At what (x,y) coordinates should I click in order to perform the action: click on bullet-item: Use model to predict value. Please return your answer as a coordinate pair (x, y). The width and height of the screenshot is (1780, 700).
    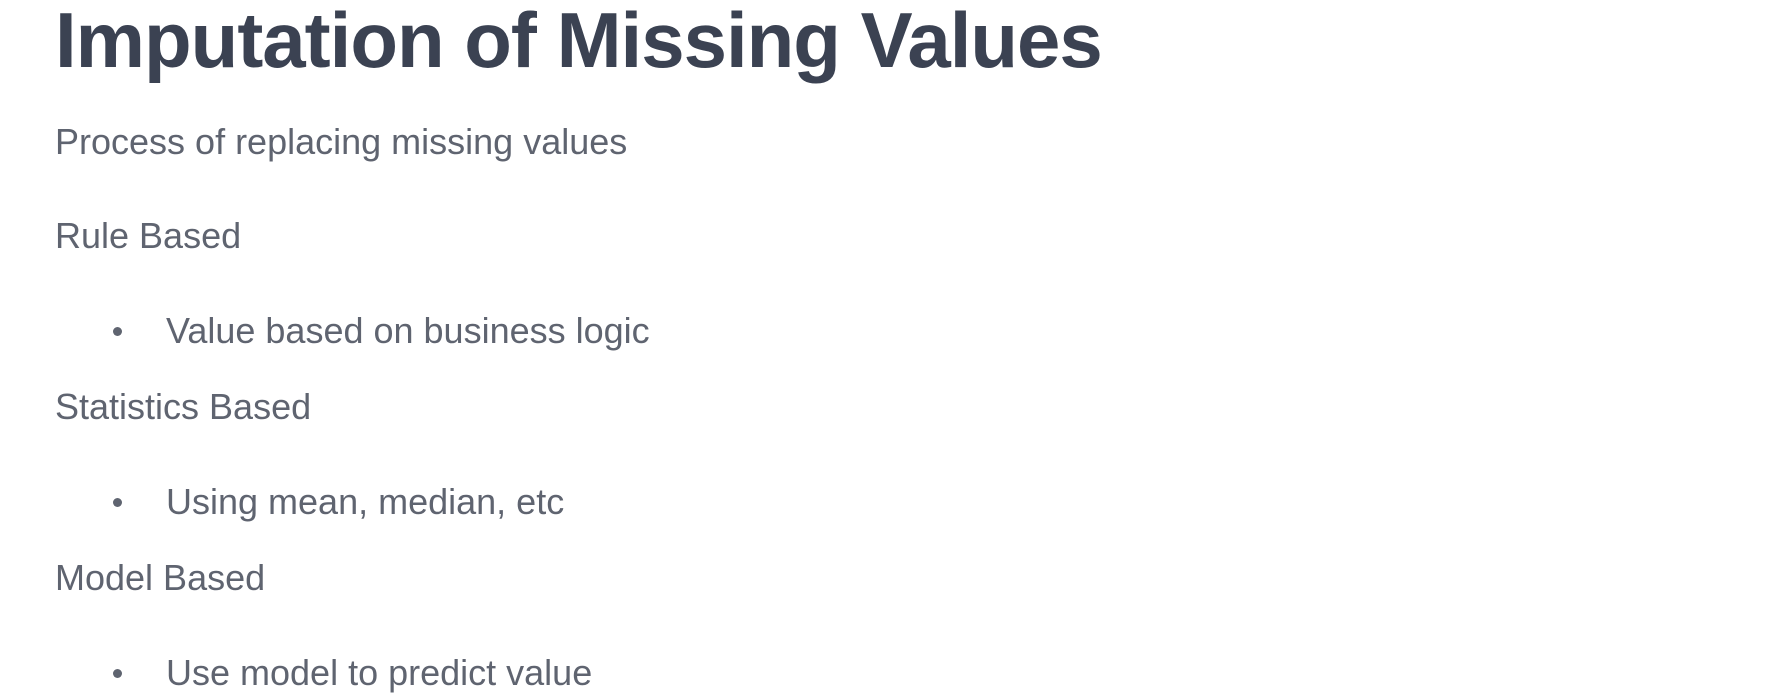
    Looking at the image, I should click on (890, 673).